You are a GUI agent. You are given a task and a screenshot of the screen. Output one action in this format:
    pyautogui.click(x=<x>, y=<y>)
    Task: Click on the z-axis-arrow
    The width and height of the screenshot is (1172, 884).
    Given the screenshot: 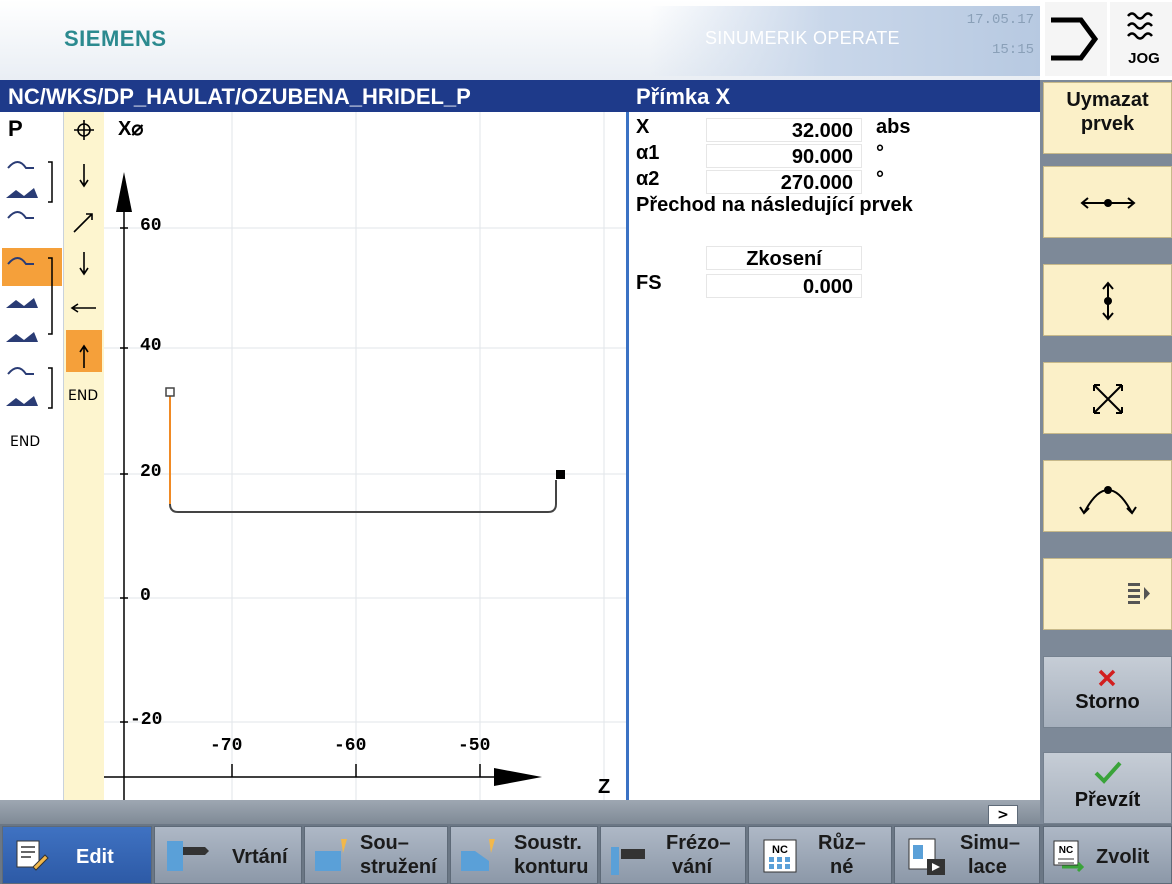 What is the action you would take?
    pyautogui.click(x=518, y=777)
    